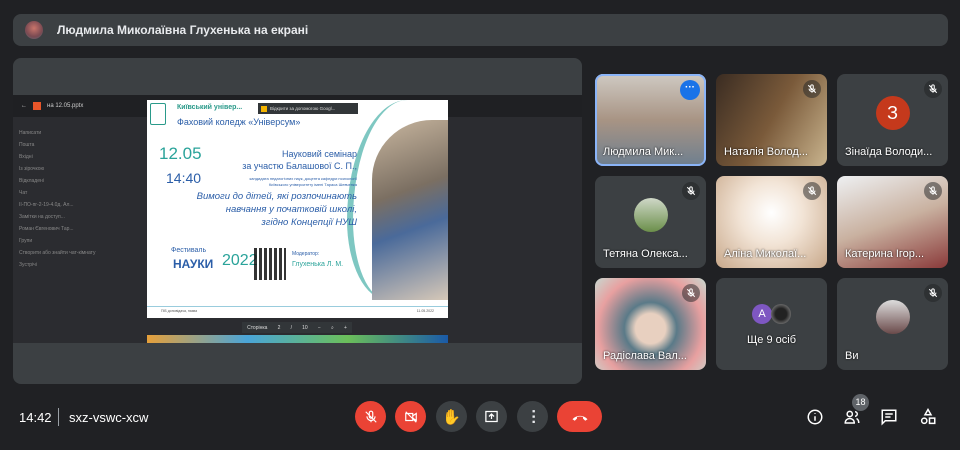 The image size is (960, 450). I want to click on divider, so click(58, 417).